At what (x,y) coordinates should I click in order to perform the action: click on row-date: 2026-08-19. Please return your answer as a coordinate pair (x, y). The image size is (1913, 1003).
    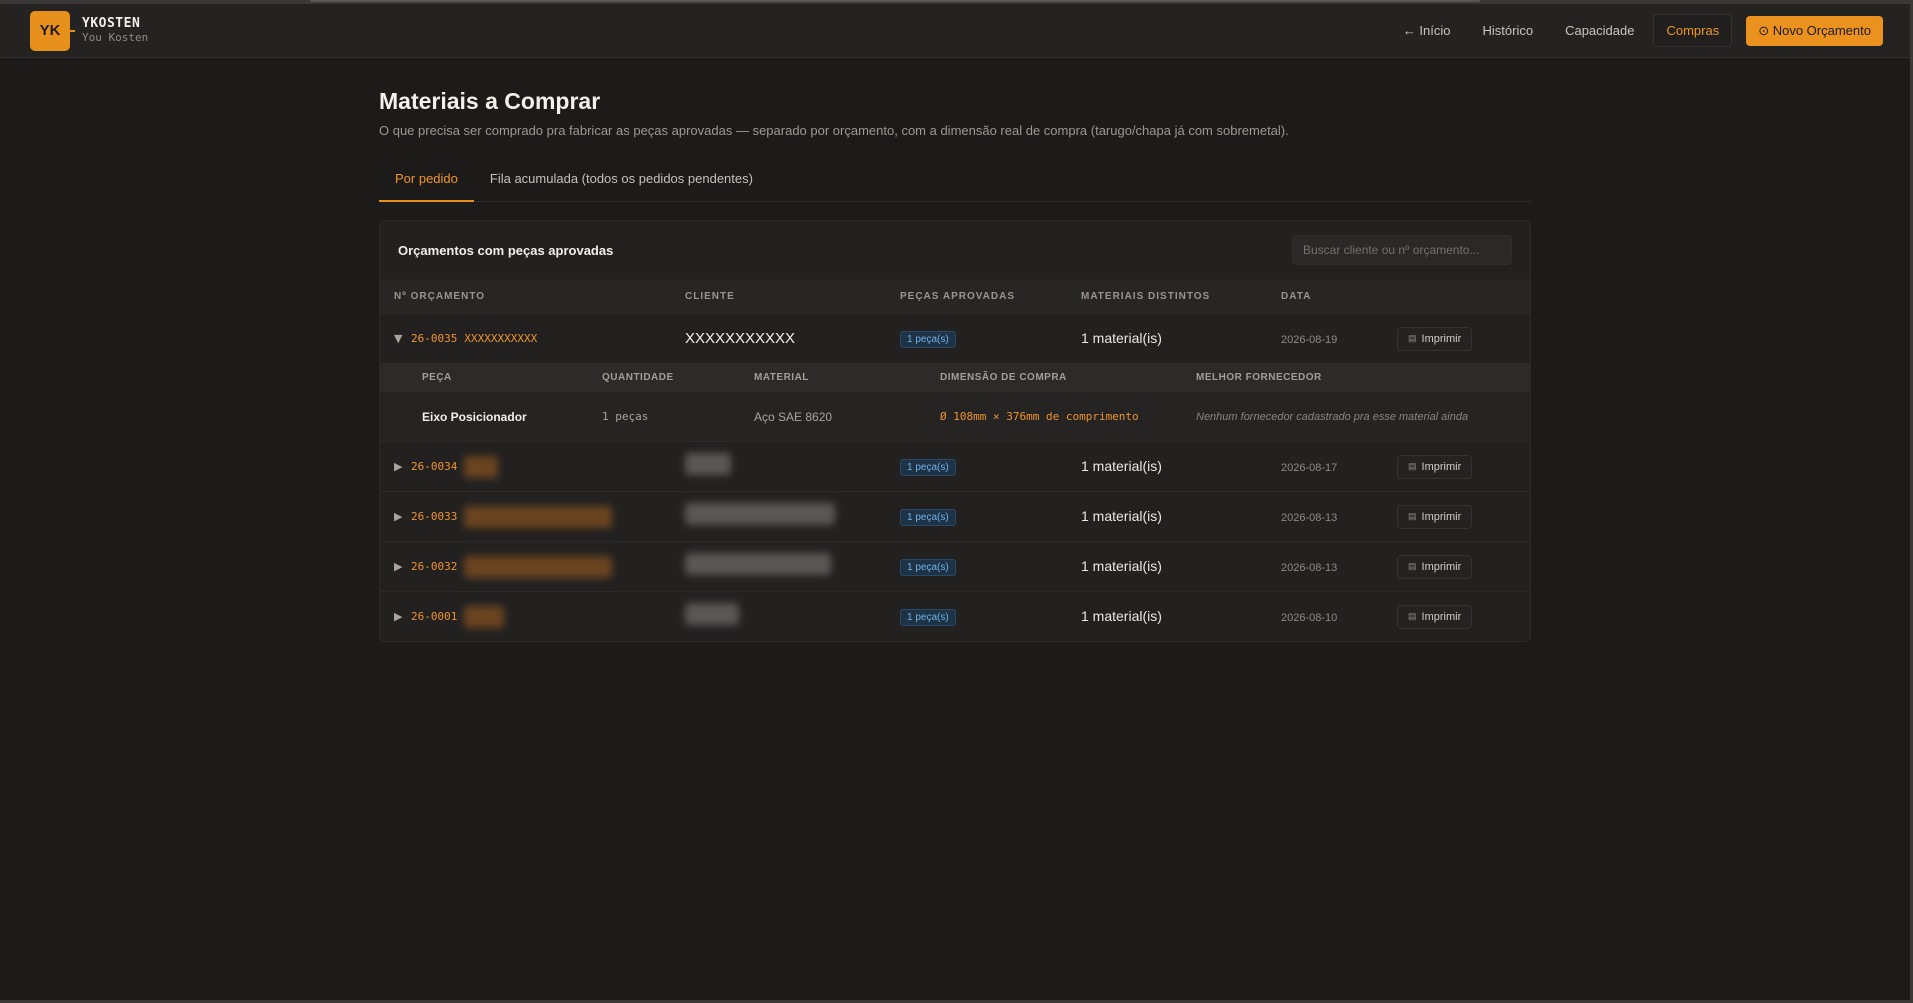
    Looking at the image, I should click on (1309, 339).